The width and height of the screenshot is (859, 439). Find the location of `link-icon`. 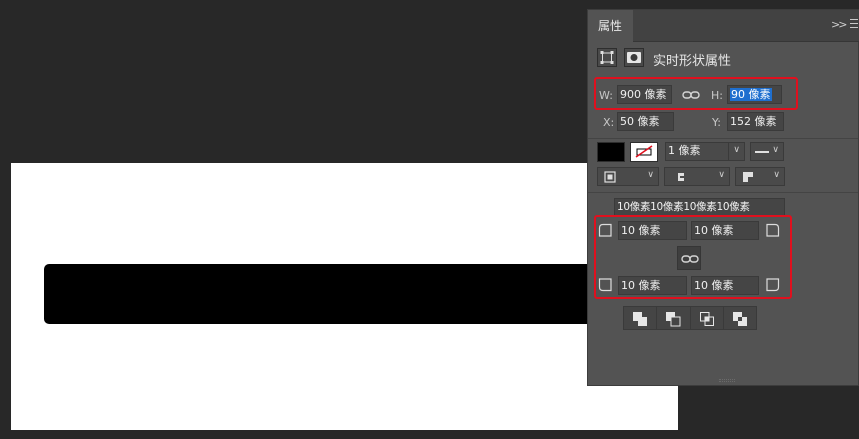

link-icon is located at coordinates (691, 95).